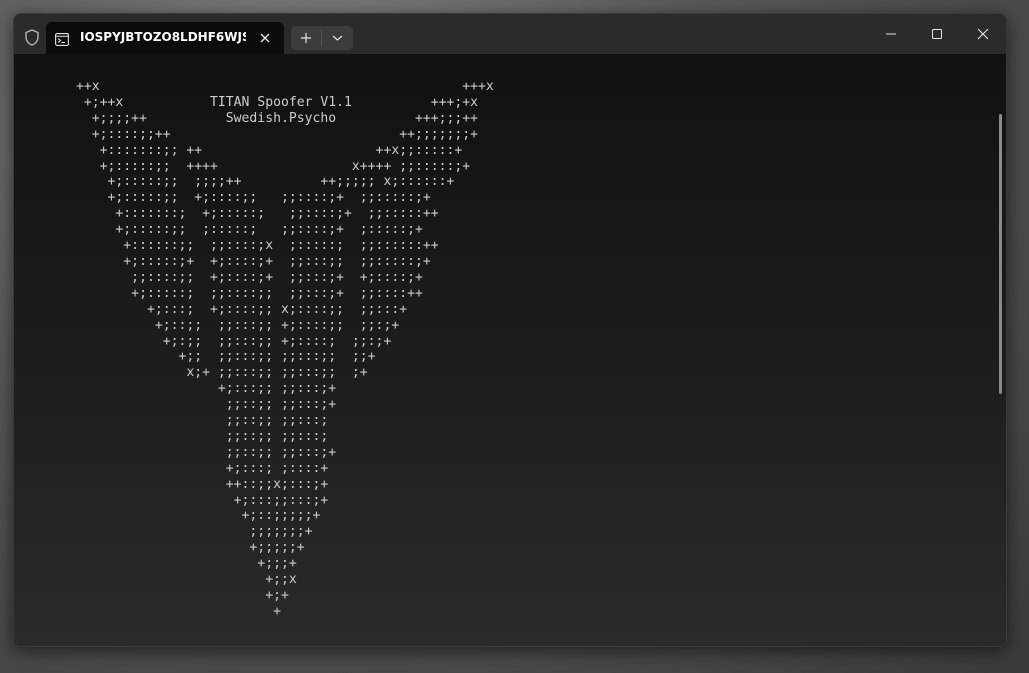  I want to click on minimize-button, so click(891, 34).